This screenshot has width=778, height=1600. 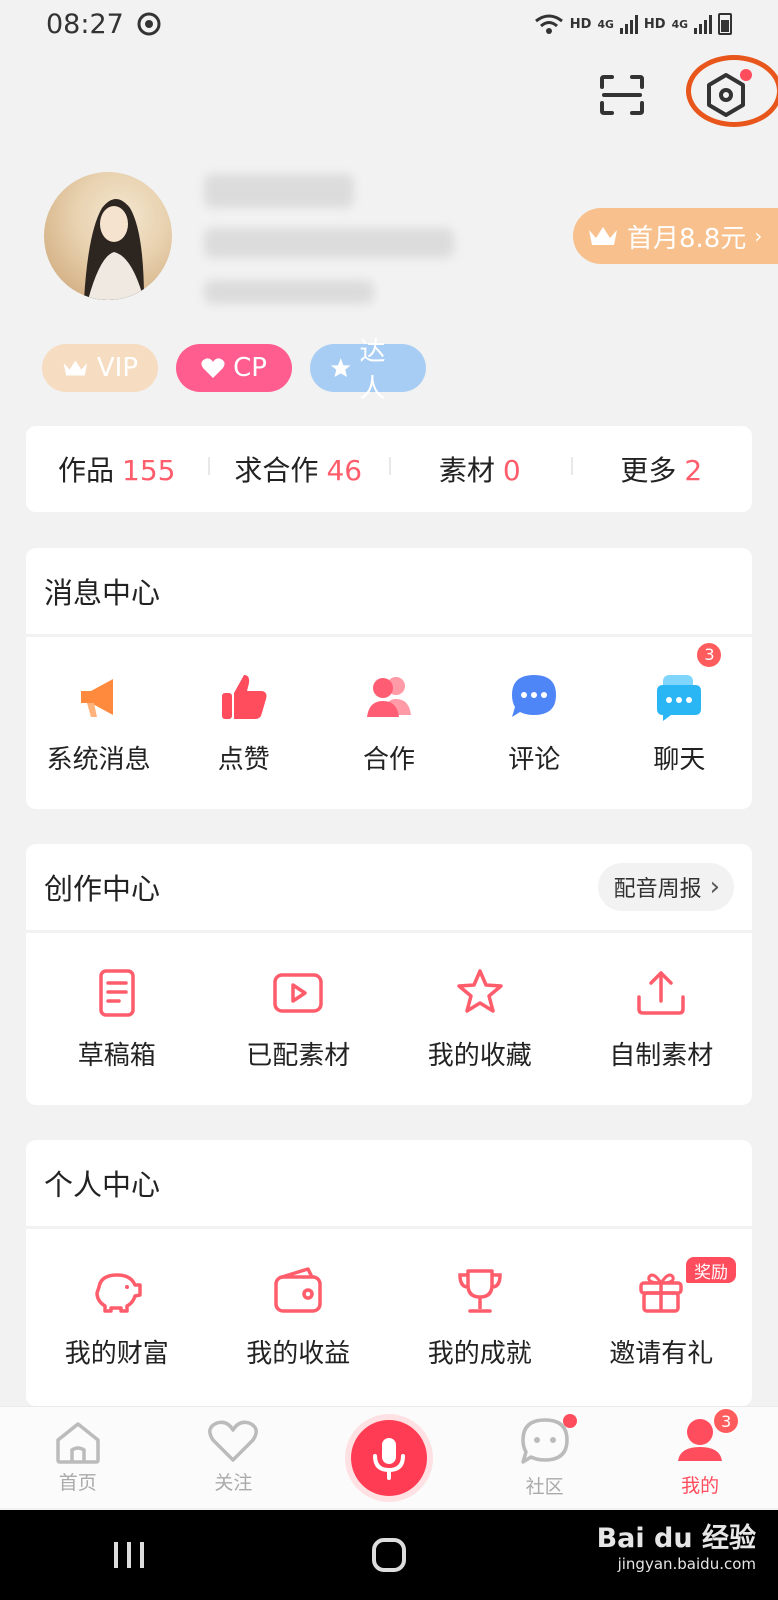 What do you see at coordinates (289, 292) in the screenshot?
I see `user-id-blurred` at bounding box center [289, 292].